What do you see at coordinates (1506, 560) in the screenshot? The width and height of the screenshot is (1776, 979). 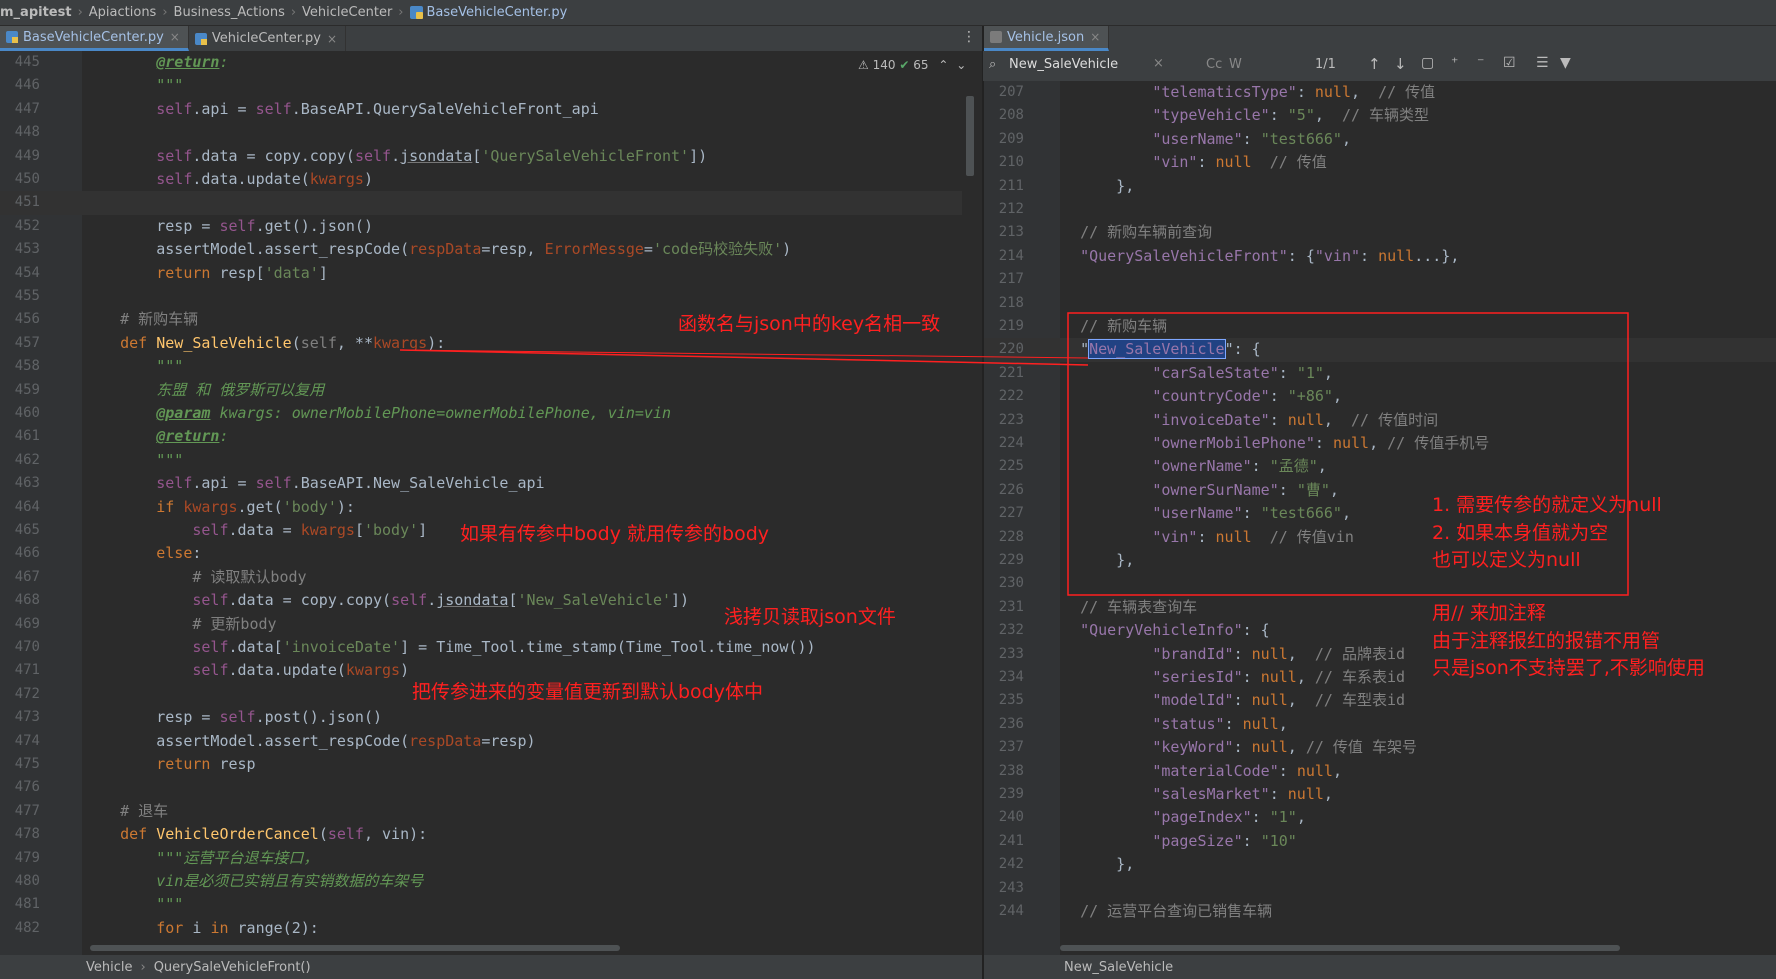 I see `annotation-null-3: 也可以定义为null` at bounding box center [1506, 560].